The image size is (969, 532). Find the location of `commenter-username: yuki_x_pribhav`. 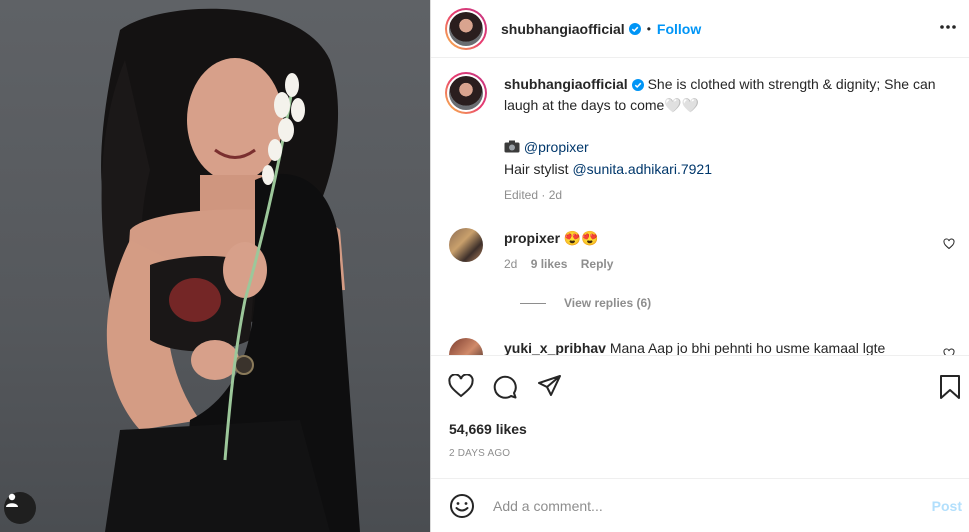

commenter-username: yuki_x_pribhav is located at coordinates (555, 347).